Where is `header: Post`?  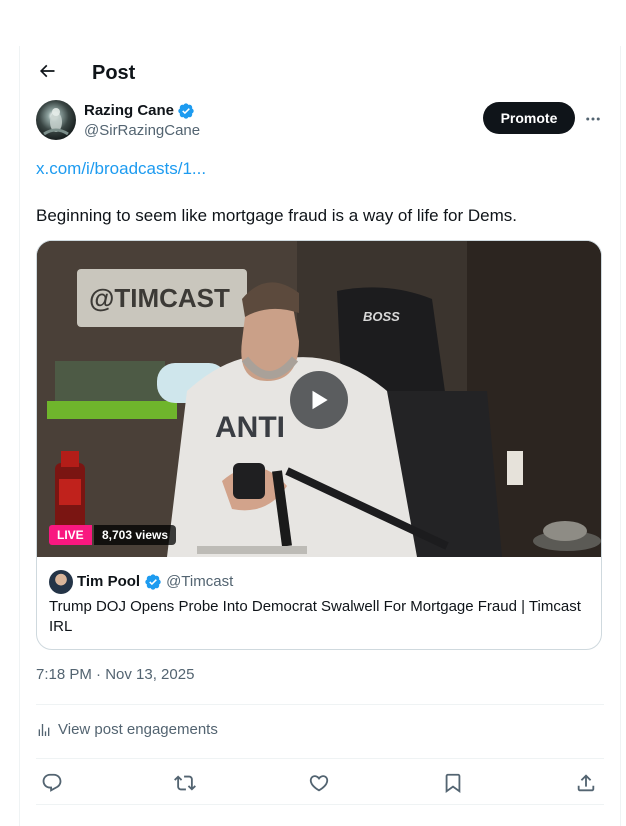
header: Post is located at coordinates (320, 72).